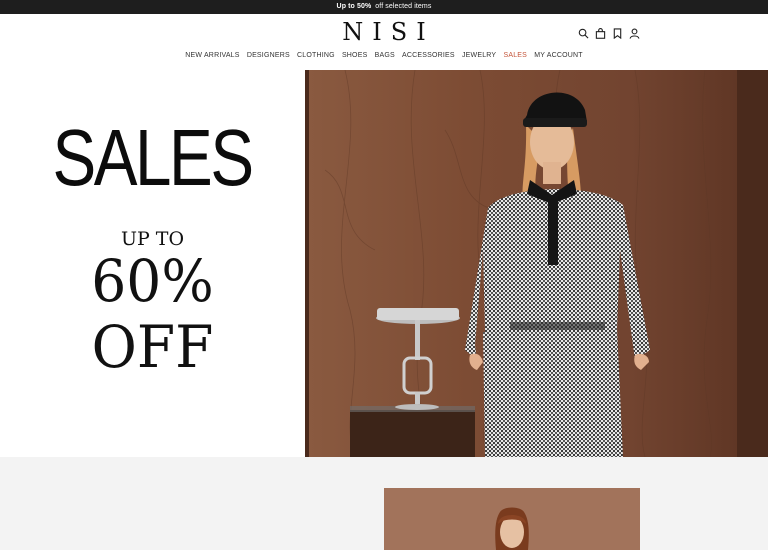 The height and width of the screenshot is (550, 768). I want to click on hero-title: SALES, so click(153, 157).